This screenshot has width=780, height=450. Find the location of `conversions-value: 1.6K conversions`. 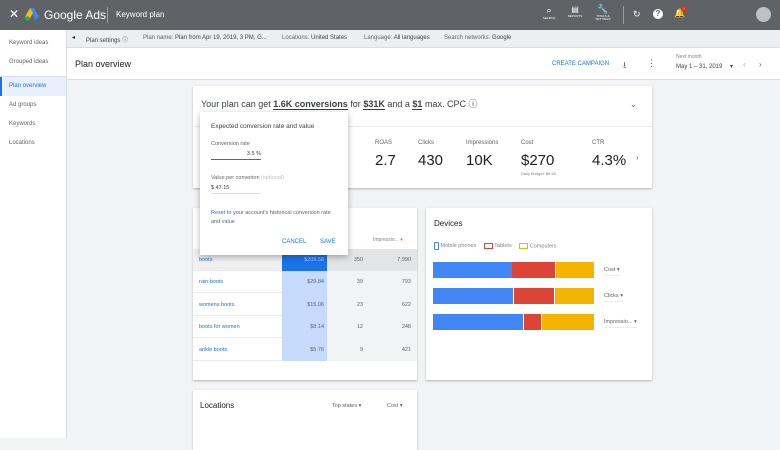

conversions-value: 1.6K conversions is located at coordinates (310, 104).